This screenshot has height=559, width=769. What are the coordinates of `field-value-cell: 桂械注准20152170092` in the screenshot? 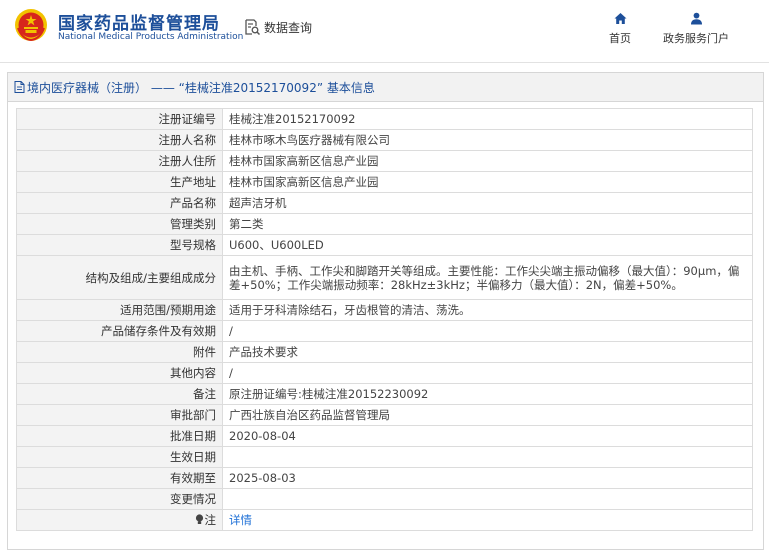 It's located at (487, 119).